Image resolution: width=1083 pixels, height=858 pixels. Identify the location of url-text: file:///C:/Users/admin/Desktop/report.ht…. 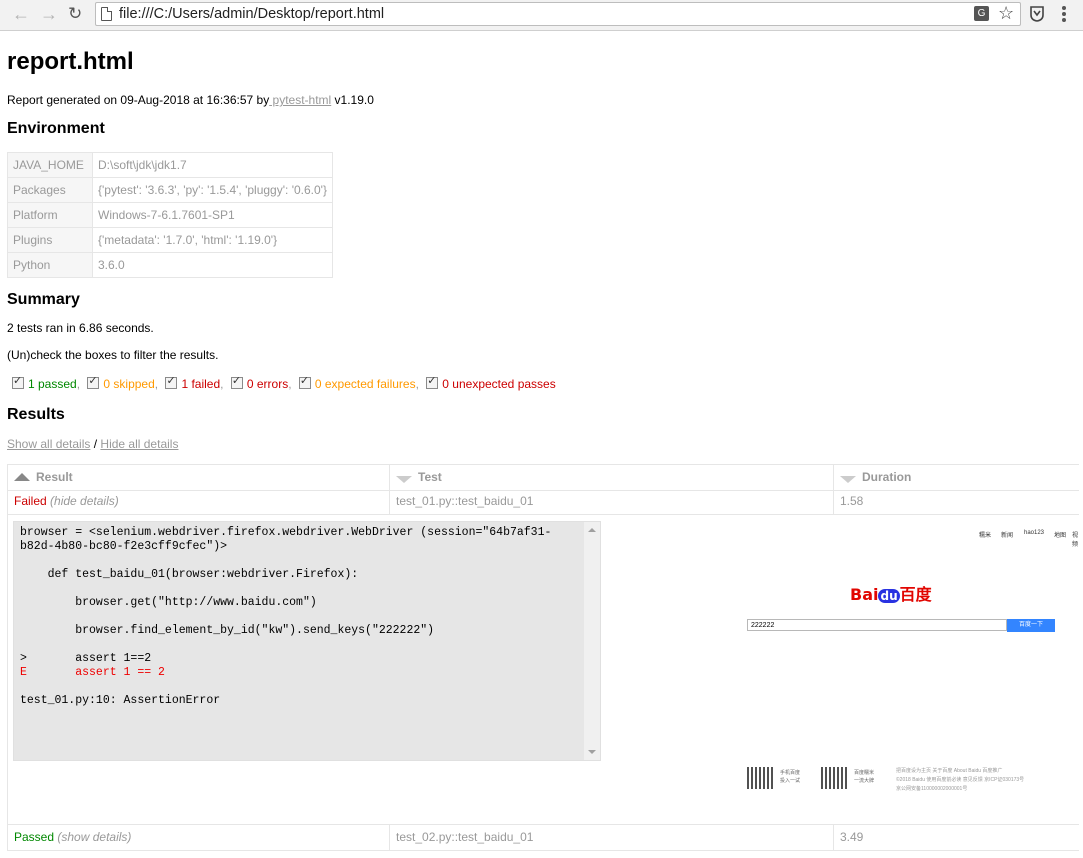
(251, 14).